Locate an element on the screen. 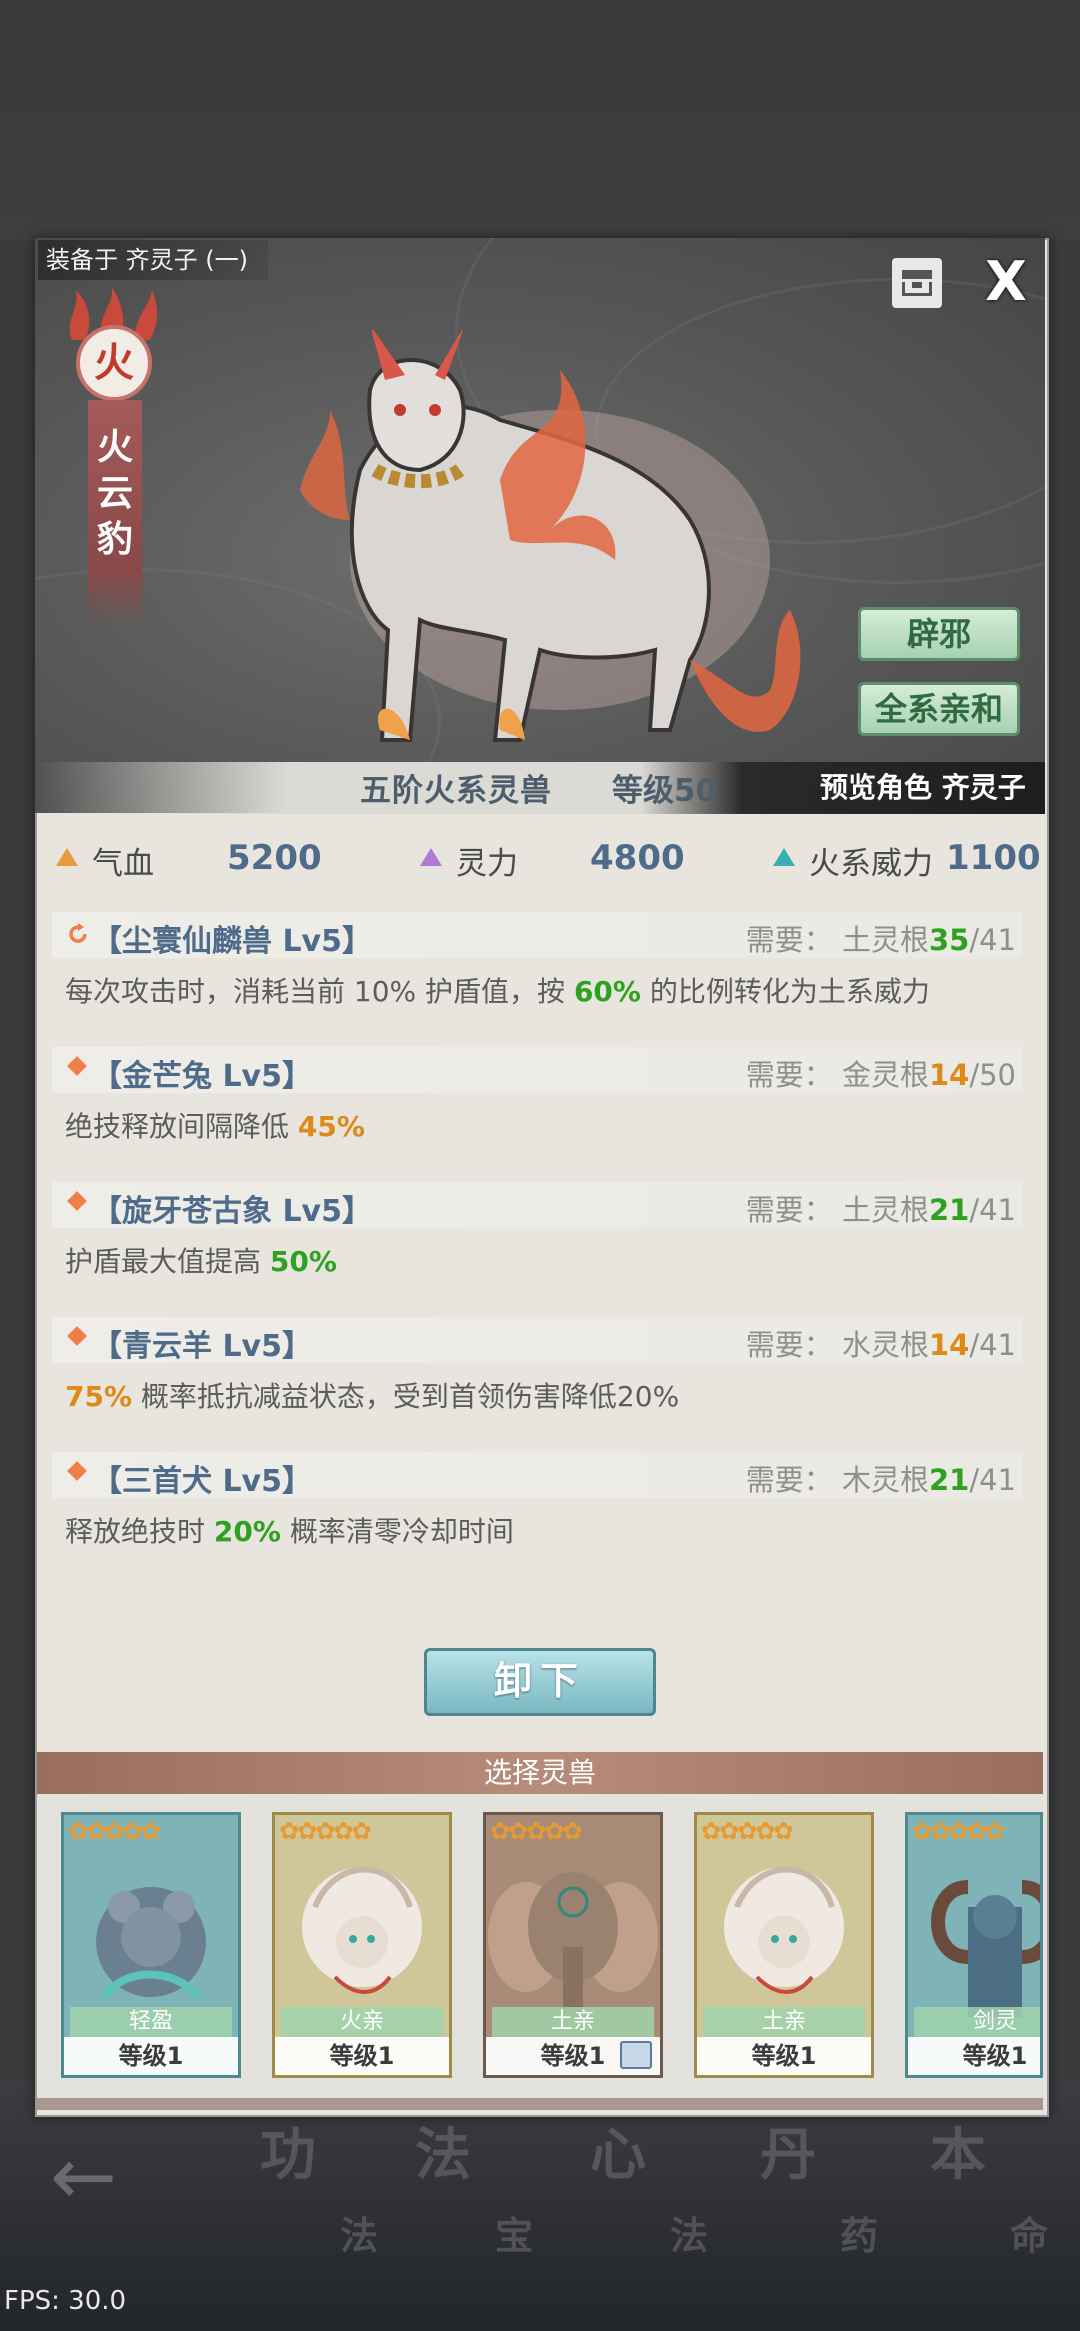 This screenshot has width=1080, height=2331. close-button: X is located at coordinates (1006, 282).